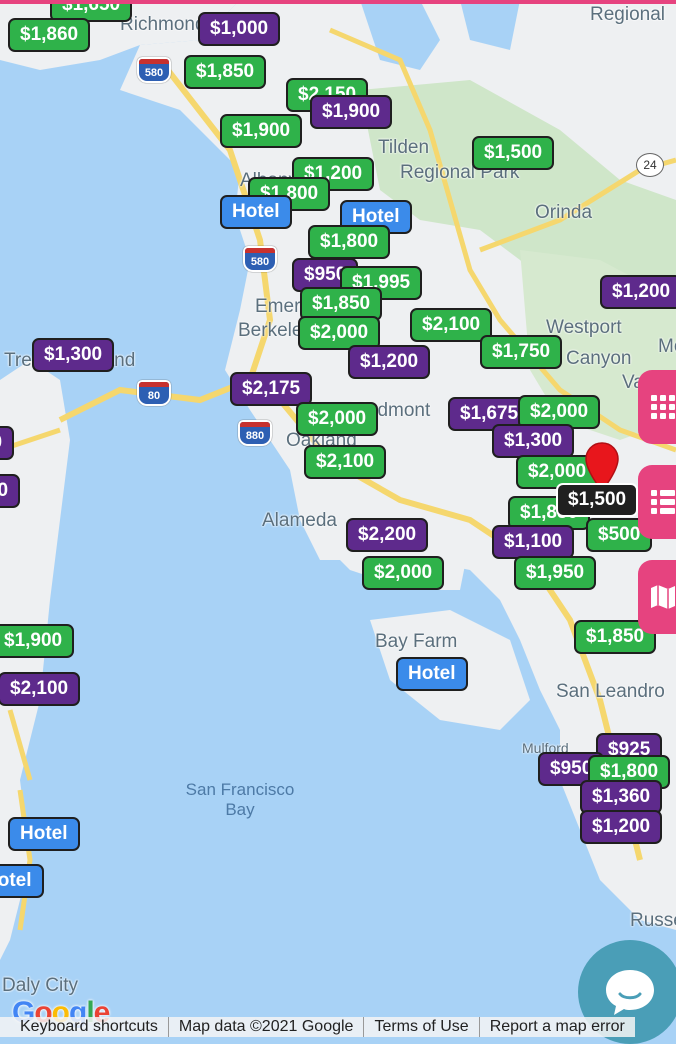 The width and height of the screenshot is (676, 1044). What do you see at coordinates (271, 389) in the screenshot?
I see `listing-pin: $2,175` at bounding box center [271, 389].